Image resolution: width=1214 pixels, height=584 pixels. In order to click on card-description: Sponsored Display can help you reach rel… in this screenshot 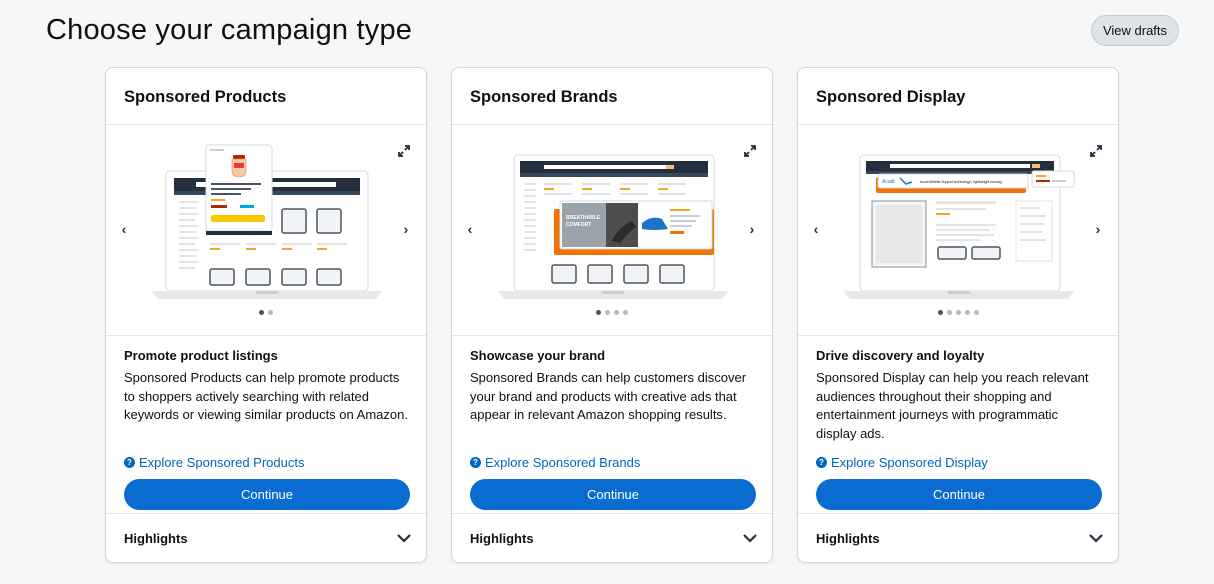, I will do `click(952, 405)`.